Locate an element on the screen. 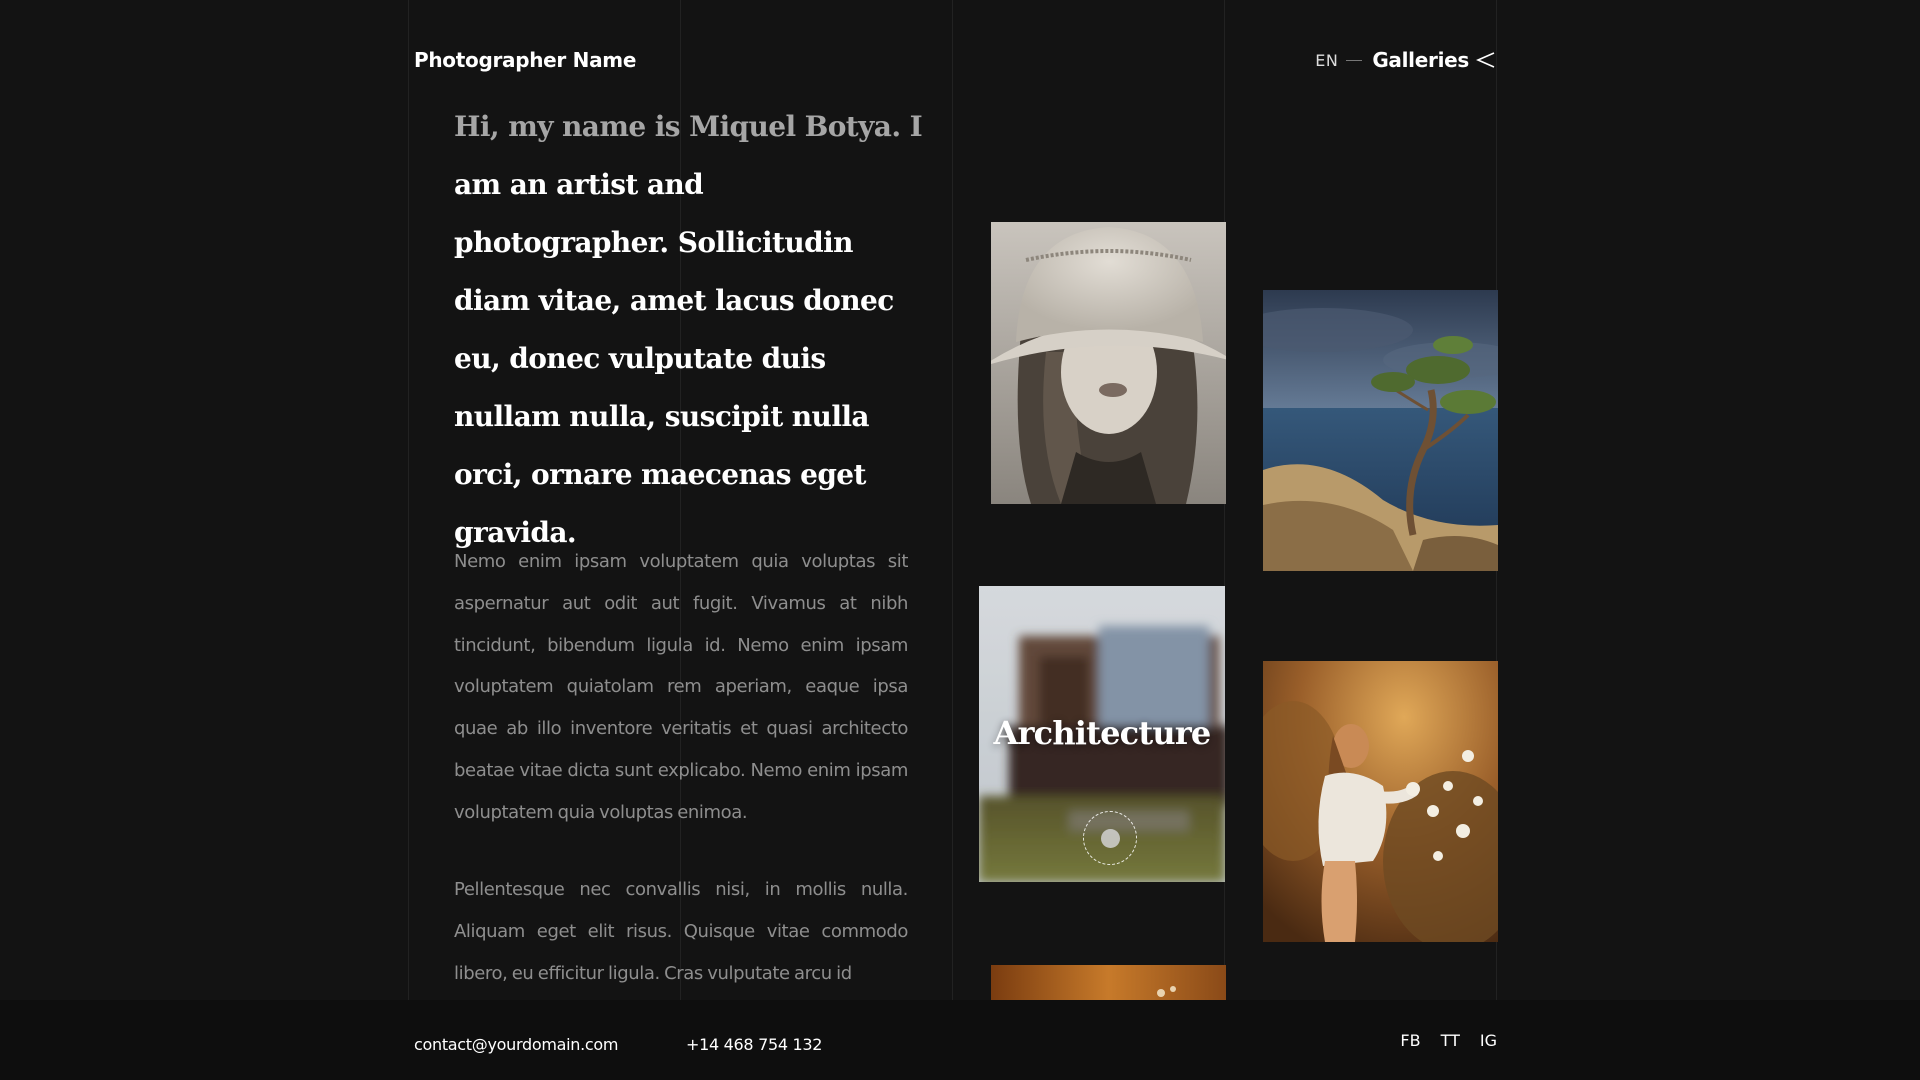  nav-divider is located at coordinates (1354, 60).